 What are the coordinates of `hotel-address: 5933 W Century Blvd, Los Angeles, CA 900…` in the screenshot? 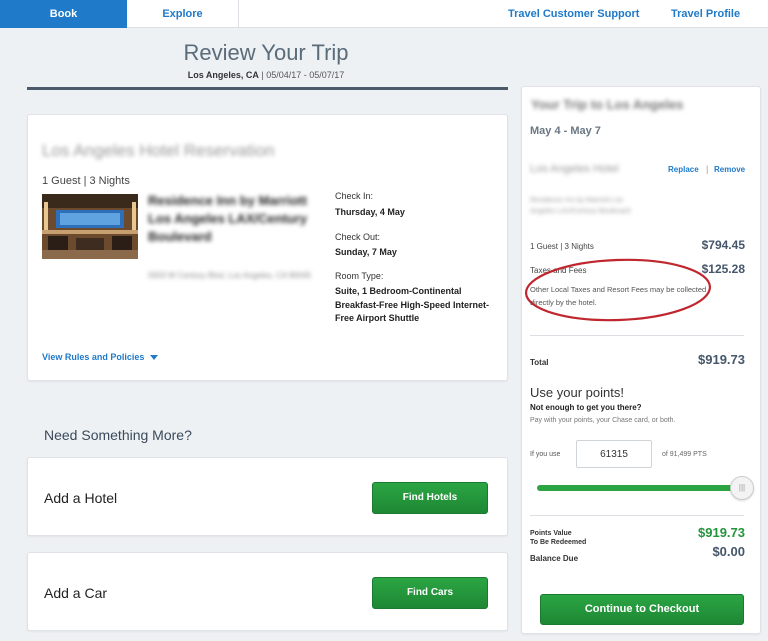 It's located at (230, 275).